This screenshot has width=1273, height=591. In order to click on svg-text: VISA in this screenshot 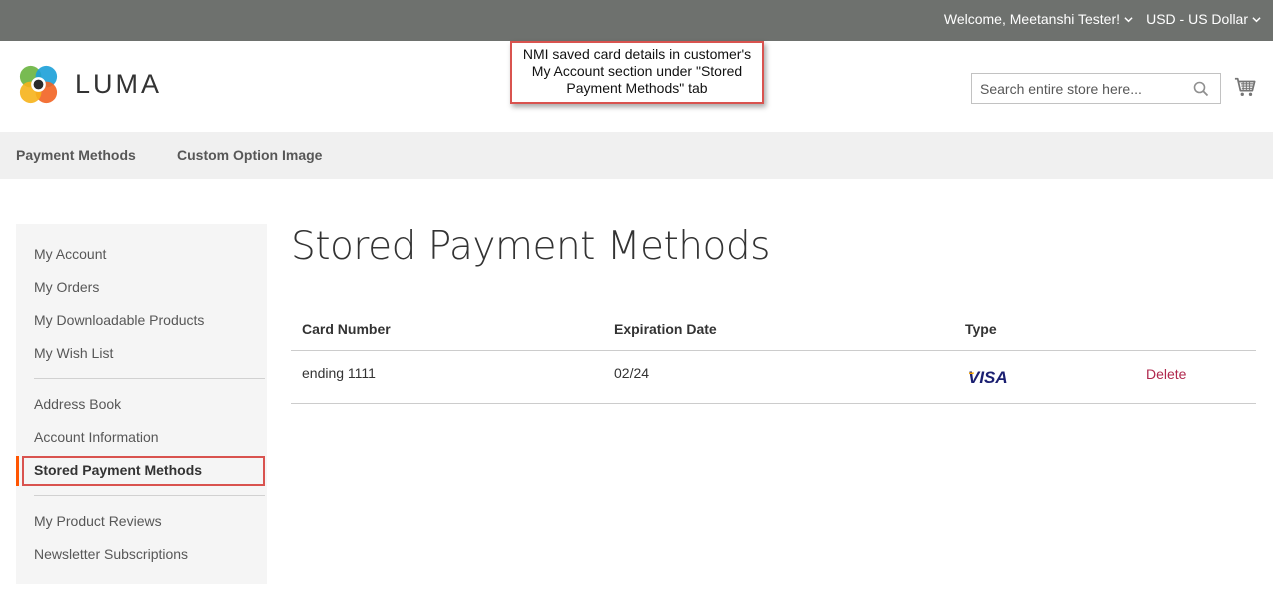, I will do `click(988, 376)`.